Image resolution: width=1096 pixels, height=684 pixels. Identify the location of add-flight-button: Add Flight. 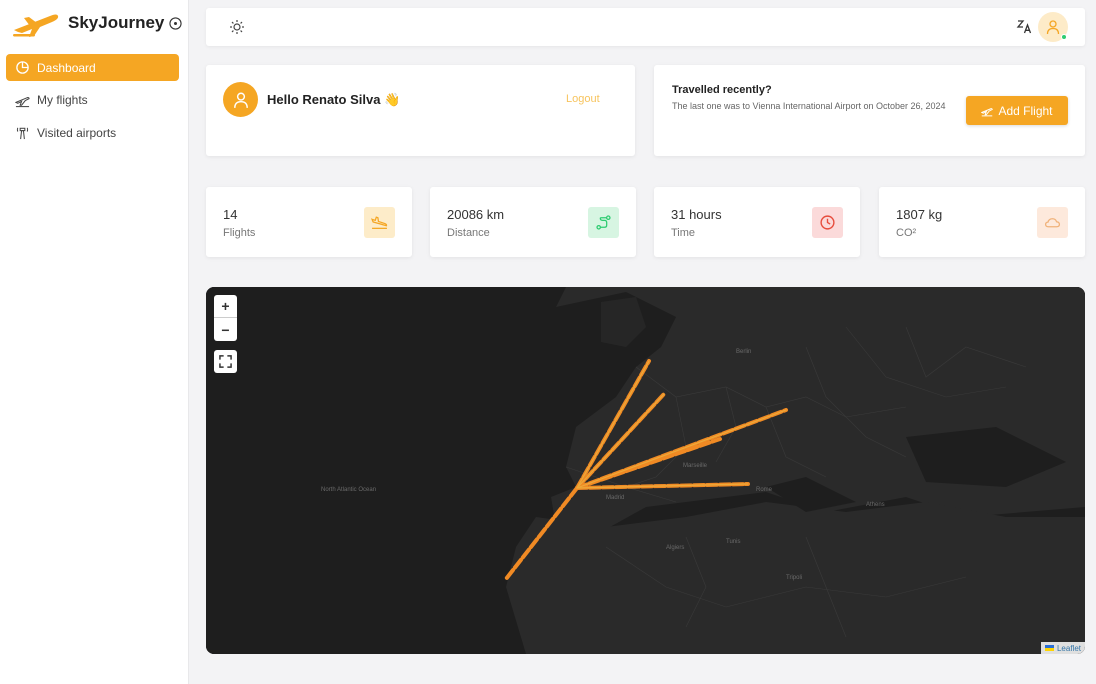
(1017, 110).